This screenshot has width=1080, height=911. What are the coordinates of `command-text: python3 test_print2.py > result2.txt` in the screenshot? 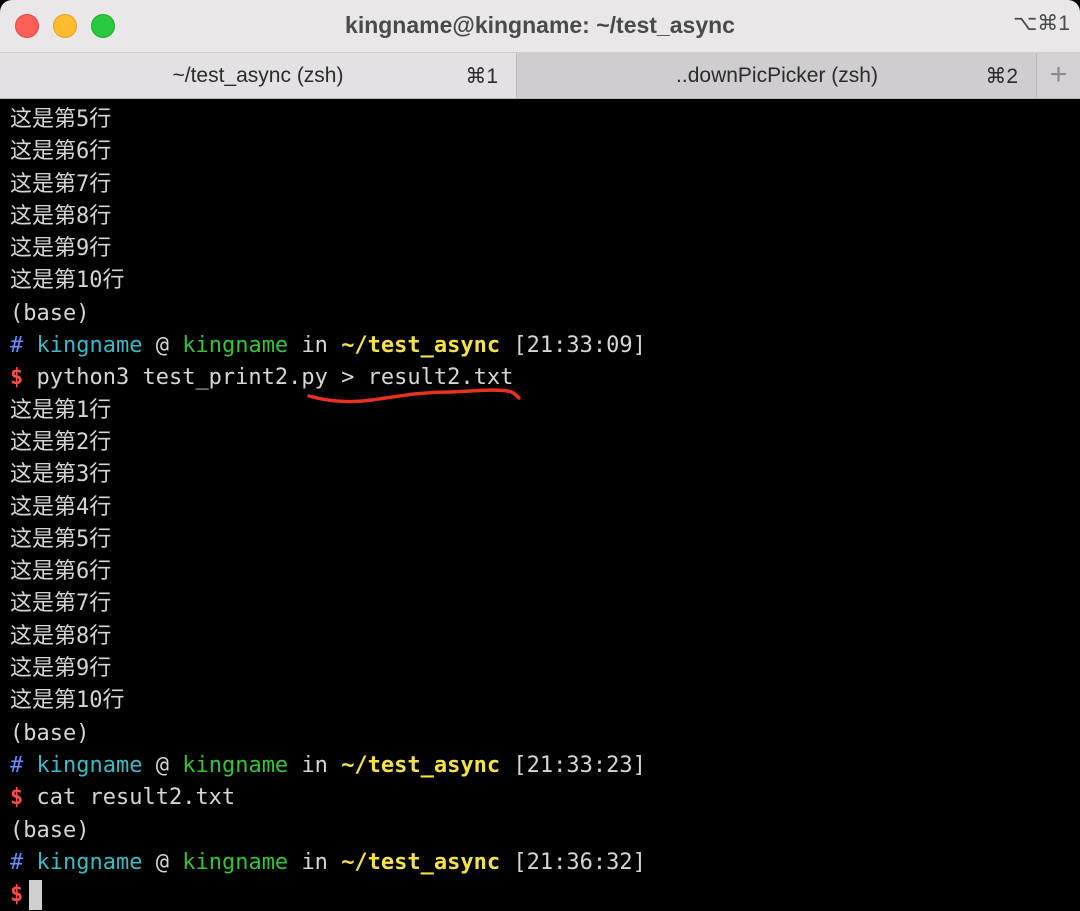 It's located at (275, 378).